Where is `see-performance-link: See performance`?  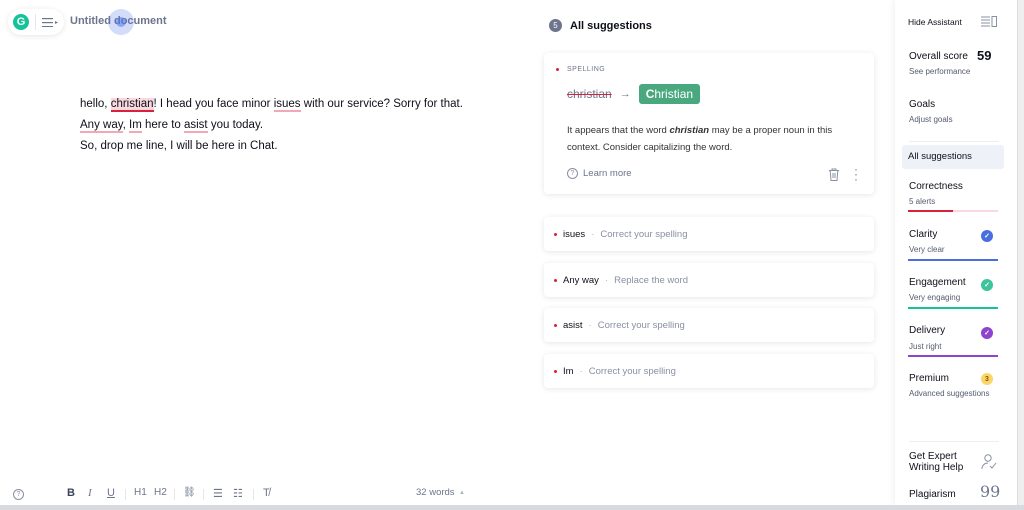 see-performance-link: See performance is located at coordinates (939, 71).